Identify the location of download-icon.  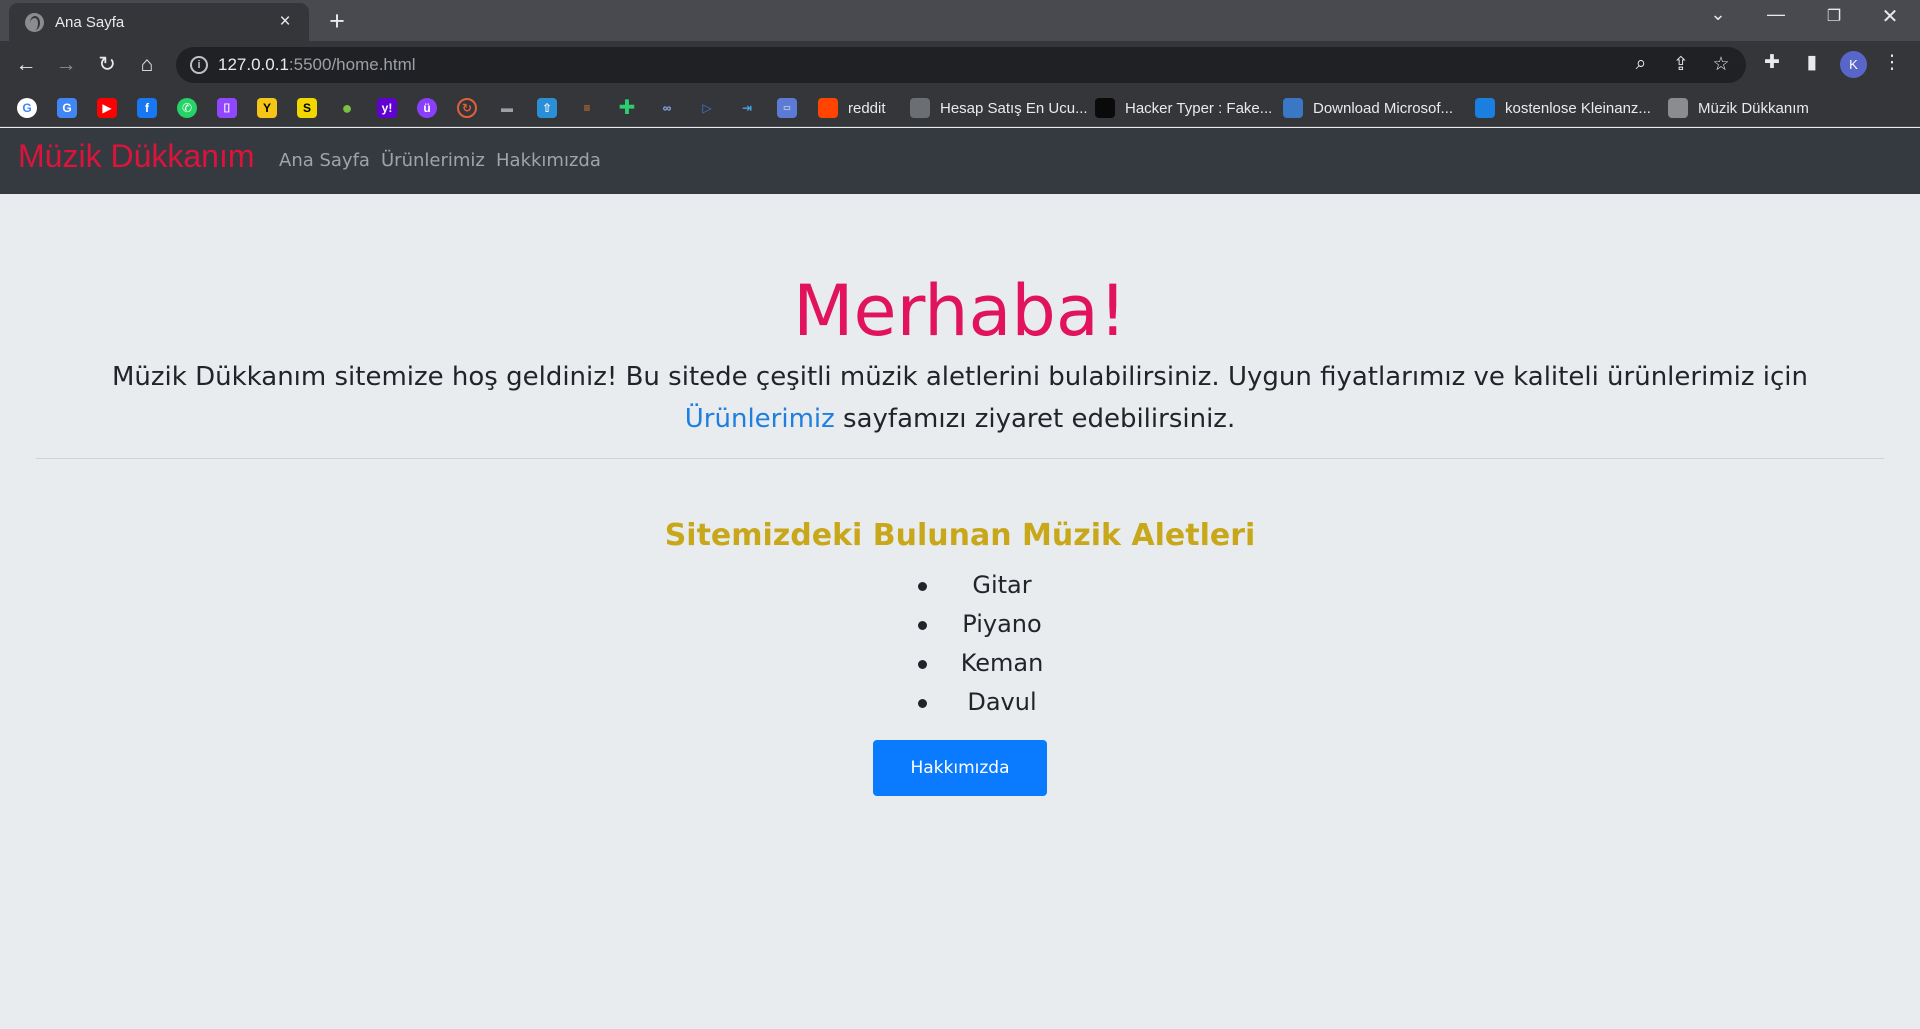
(1293, 108).